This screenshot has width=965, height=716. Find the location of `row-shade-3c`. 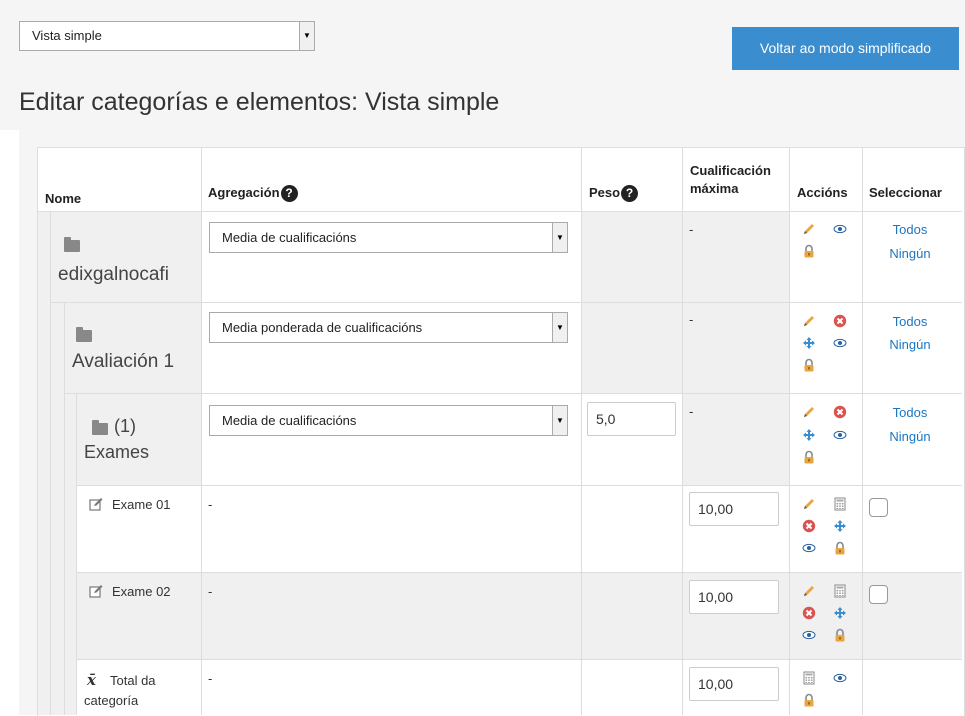

row-shade-3c is located at coordinates (736, 439).